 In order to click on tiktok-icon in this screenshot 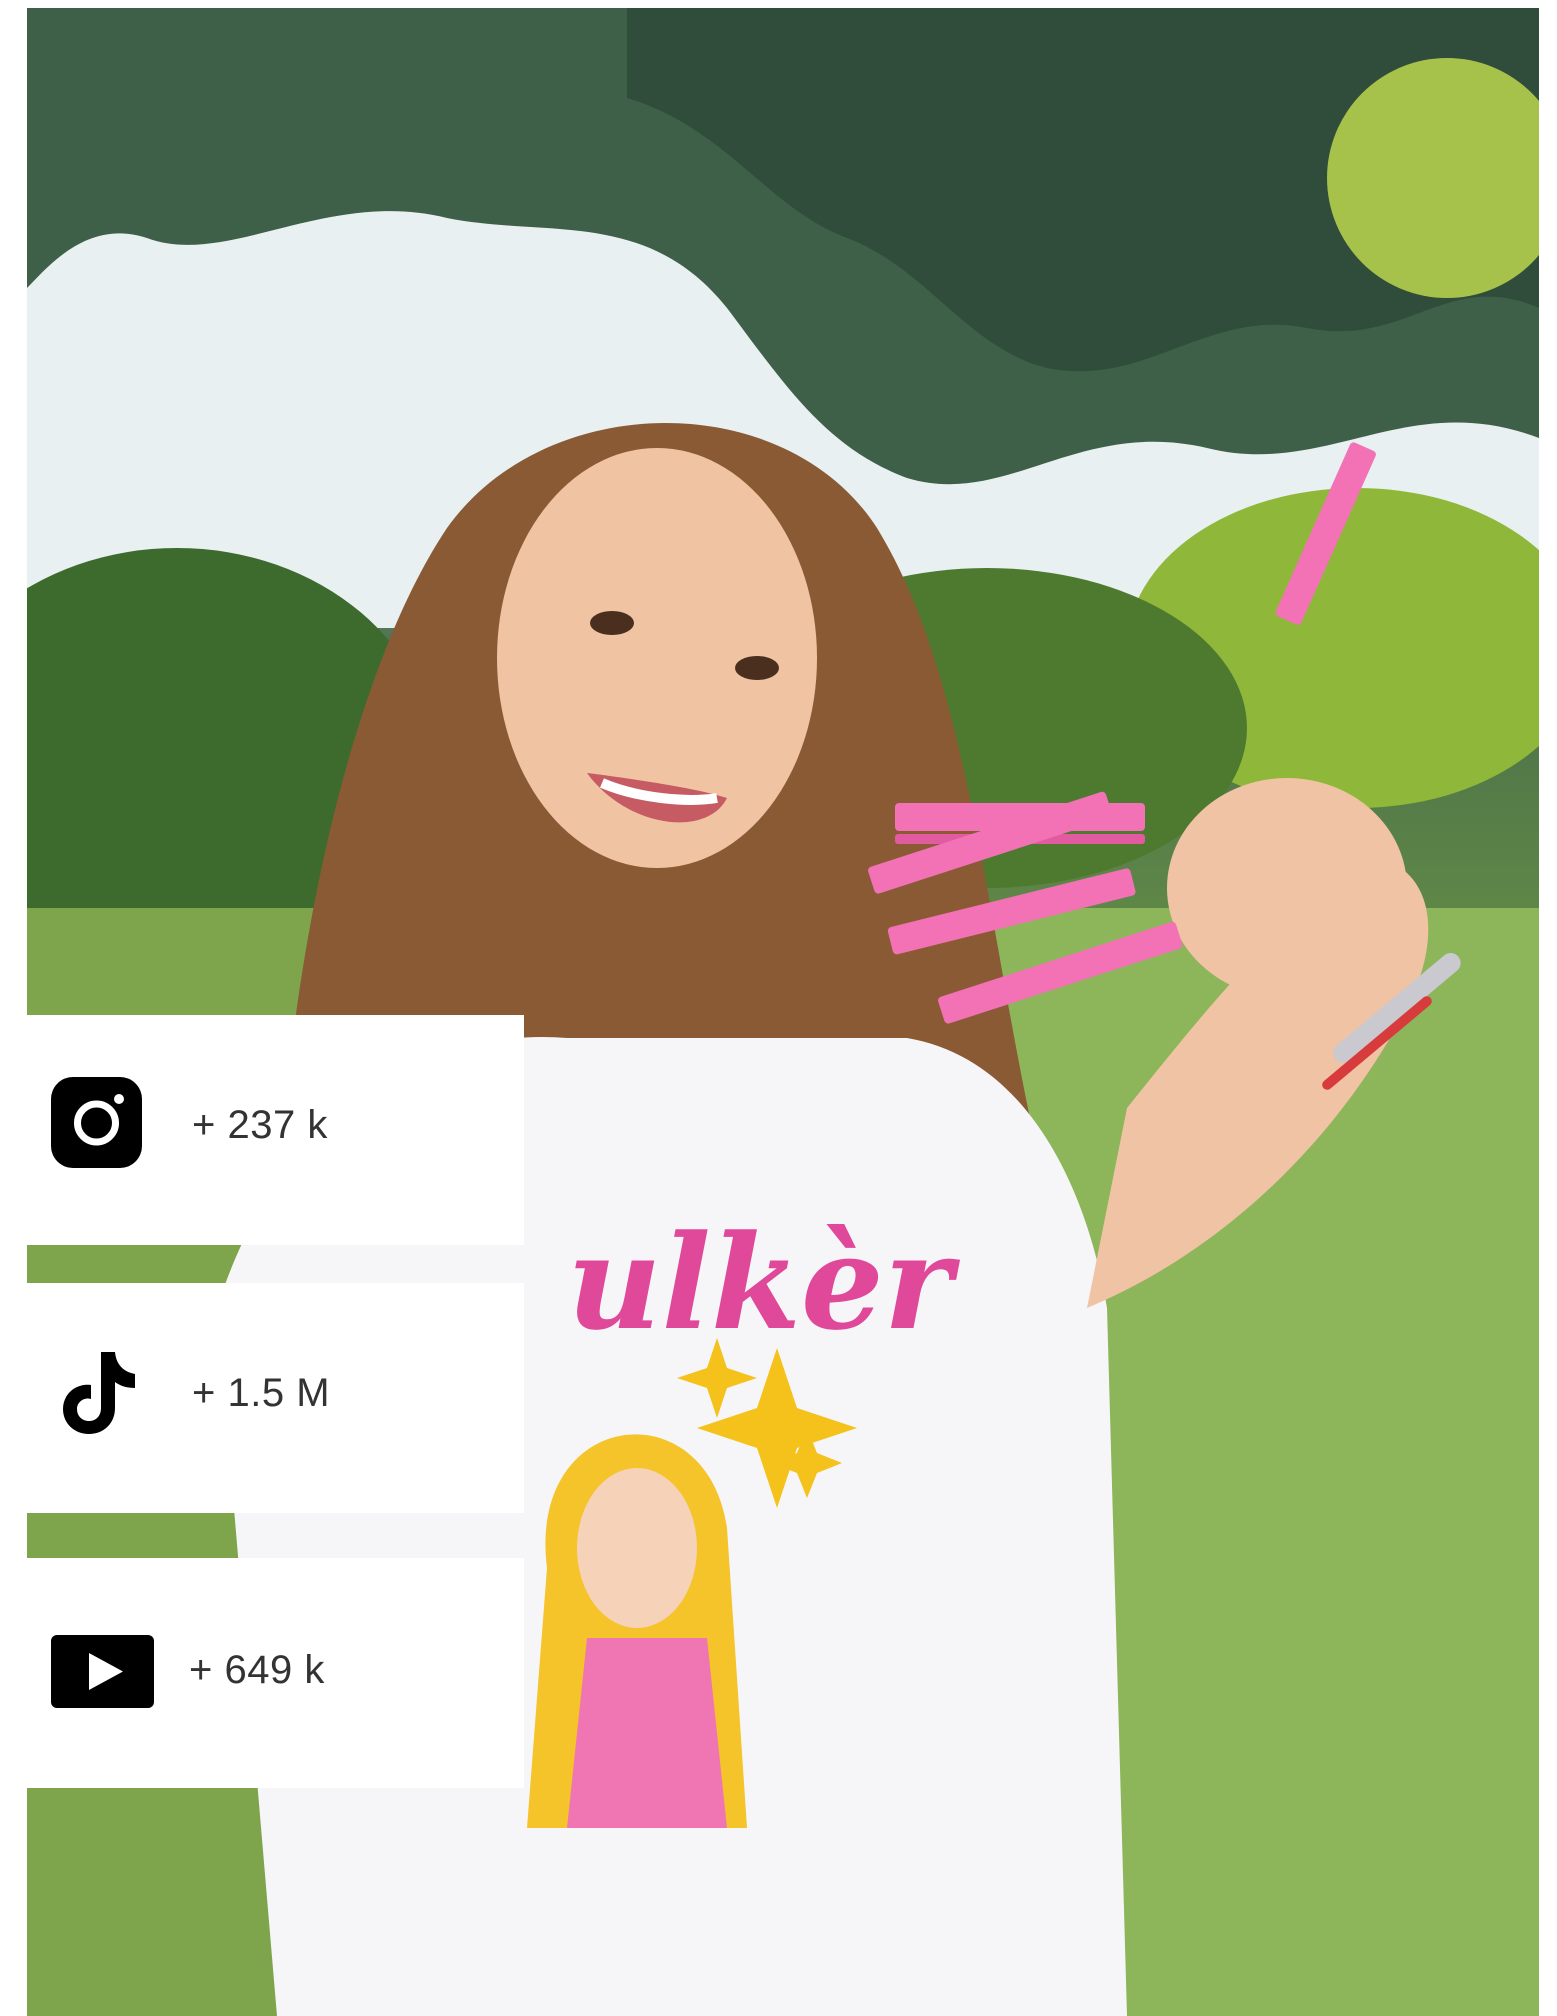, I will do `click(99, 1393)`.